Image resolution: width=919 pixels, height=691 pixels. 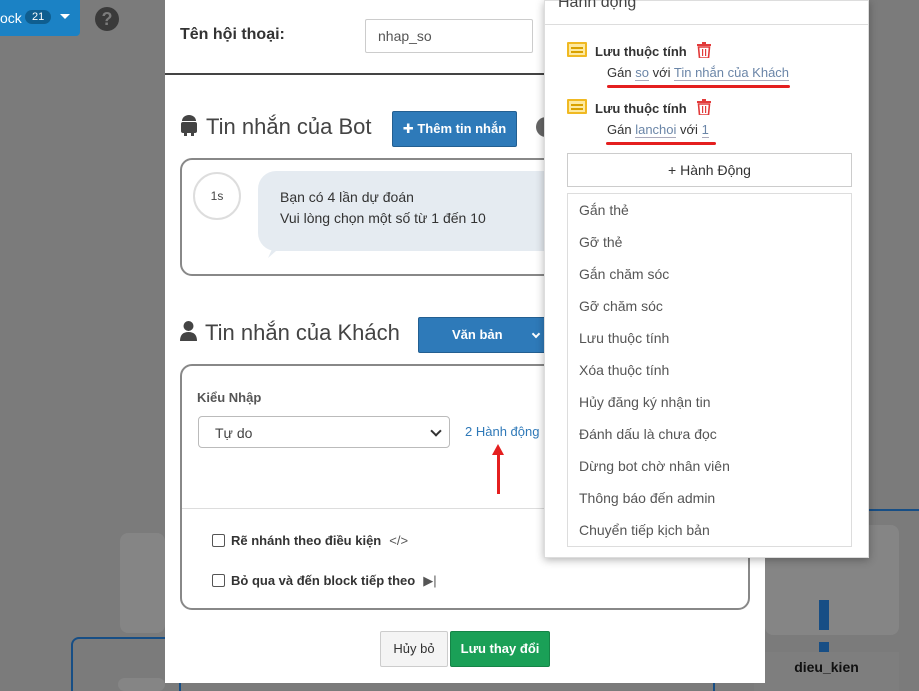 I want to click on branch-option: Rẽ nhánh theo điều kiện </>, so click(x=310, y=540).